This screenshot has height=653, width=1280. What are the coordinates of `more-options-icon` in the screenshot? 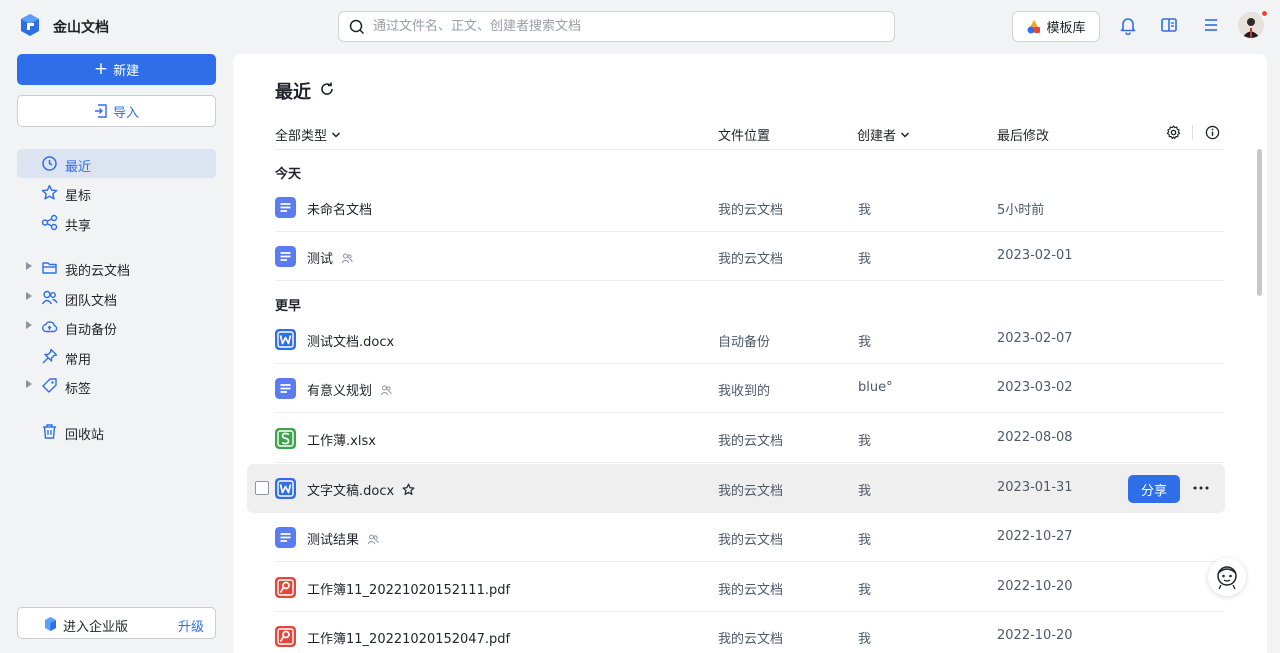 It's located at (1201, 488).